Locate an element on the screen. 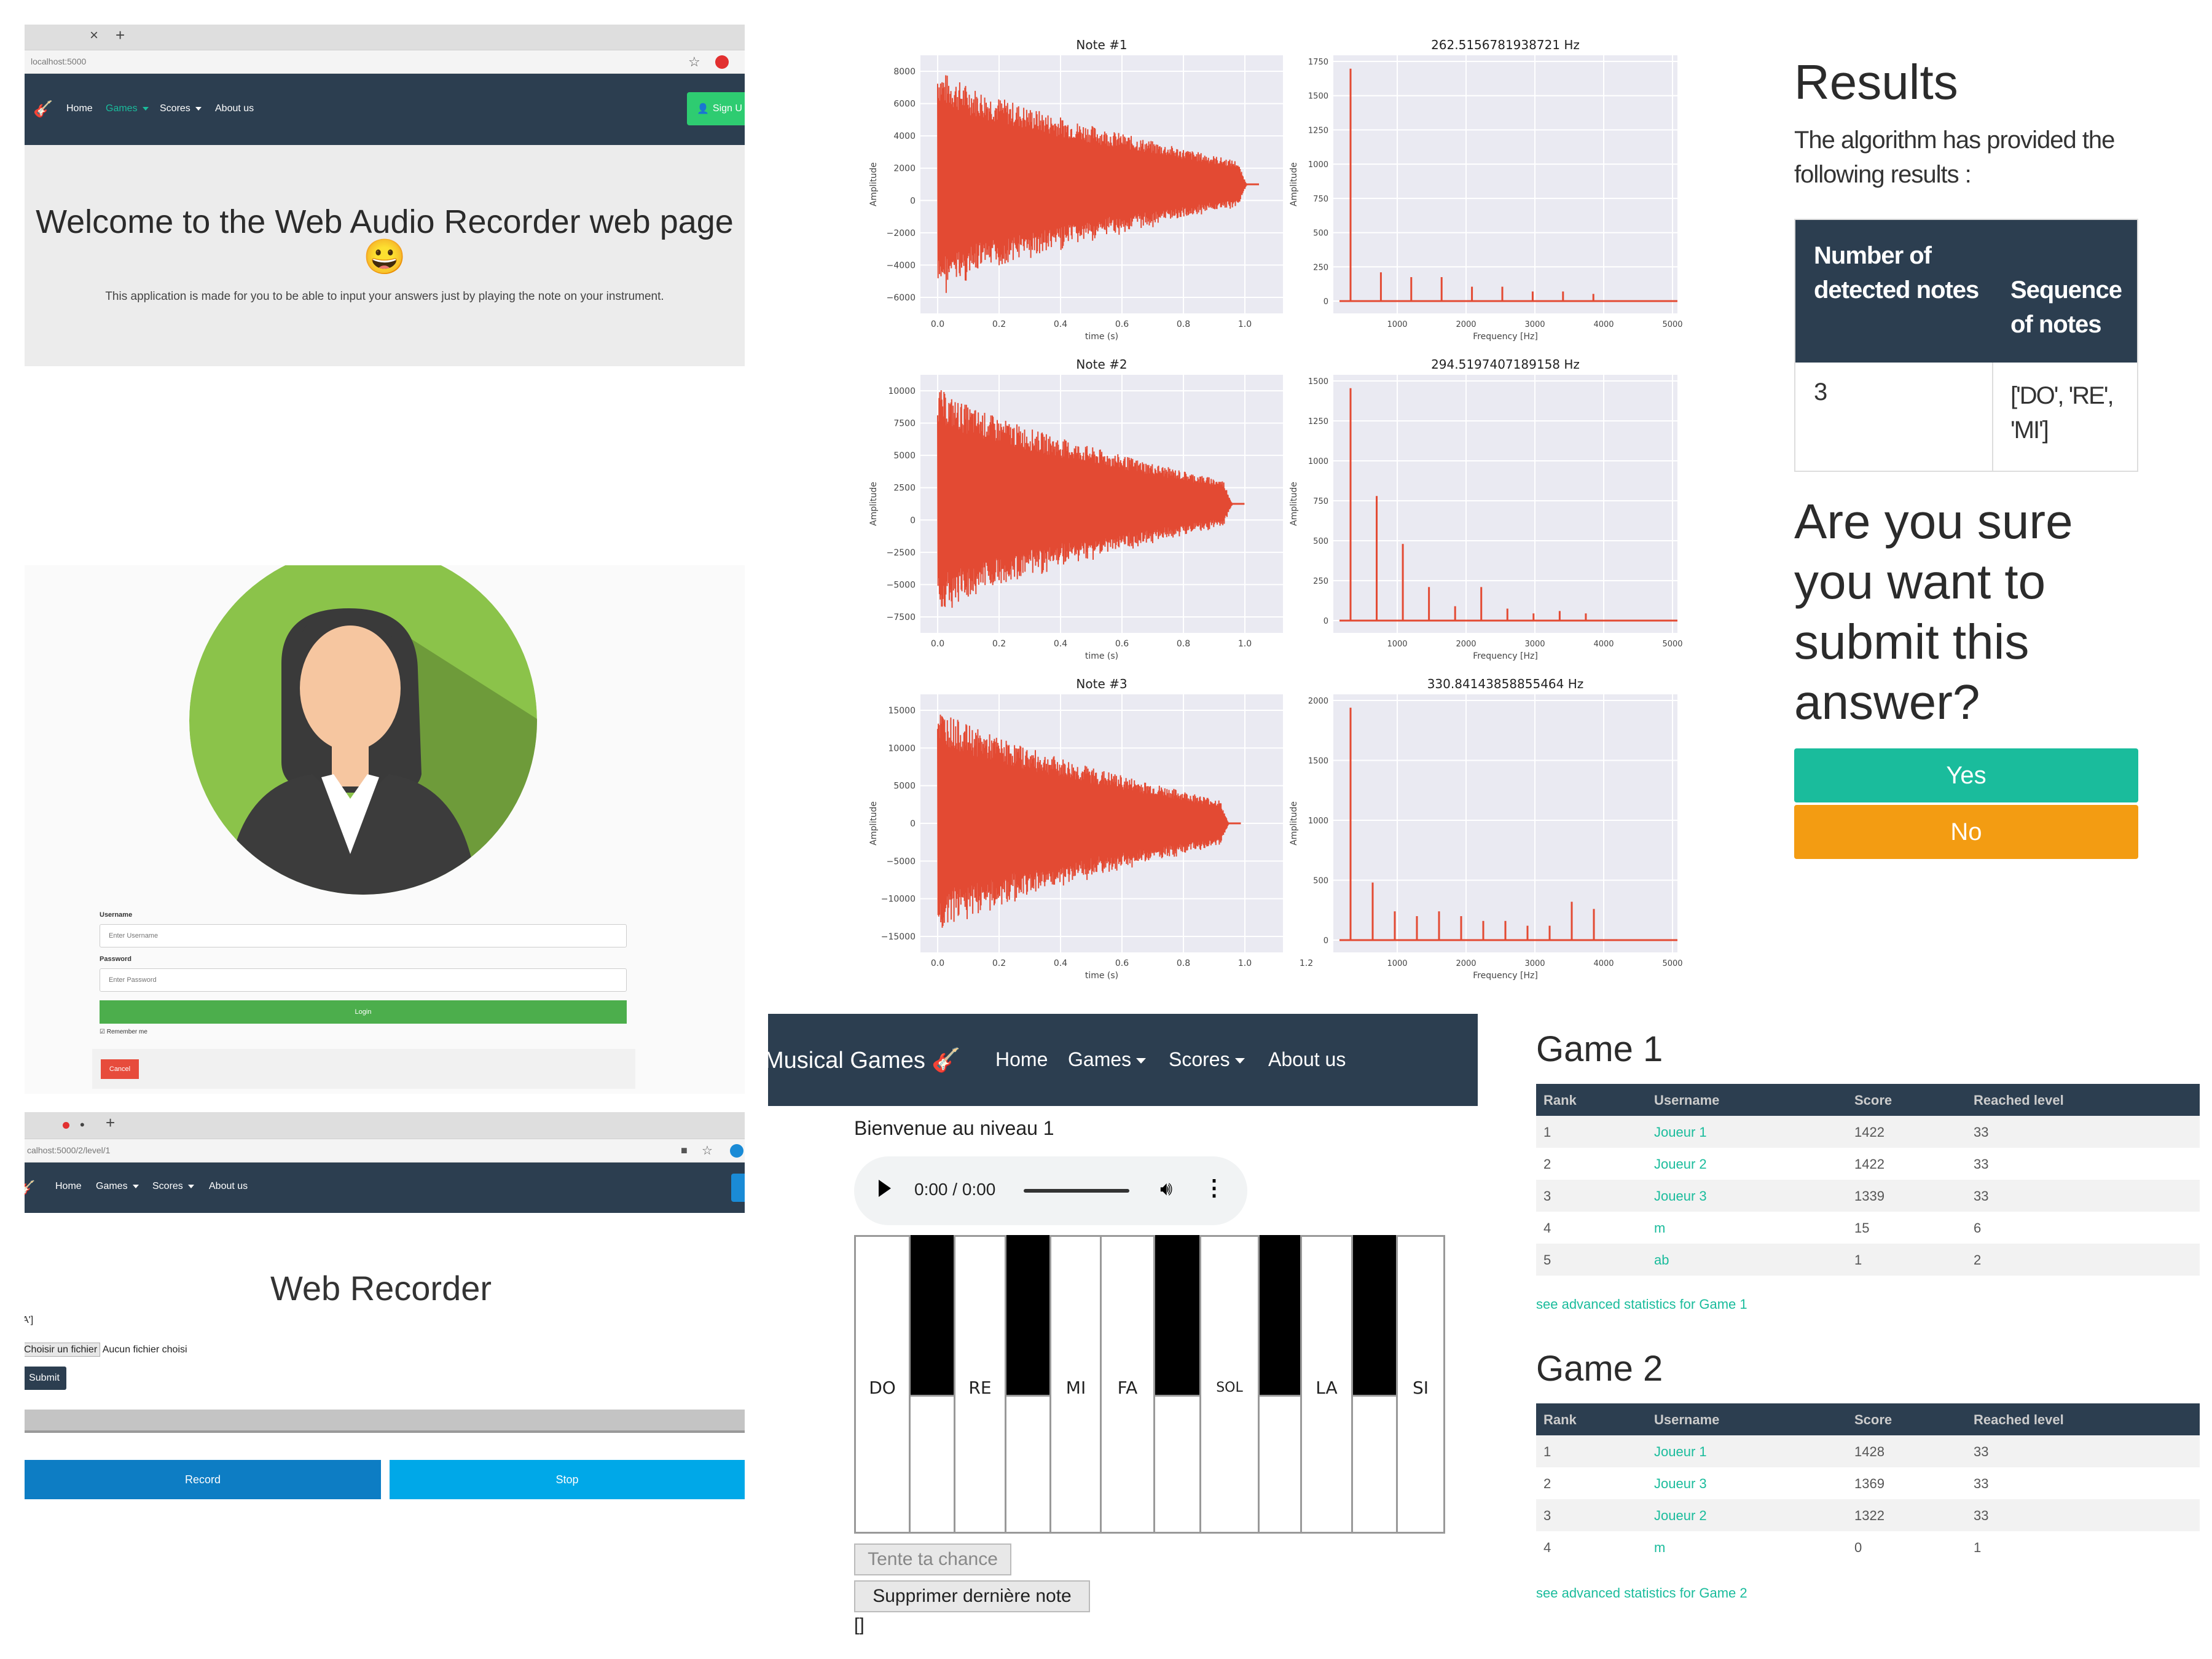 The image size is (2212, 1659). brand-label: Musical Games is located at coordinates (846, 1060).